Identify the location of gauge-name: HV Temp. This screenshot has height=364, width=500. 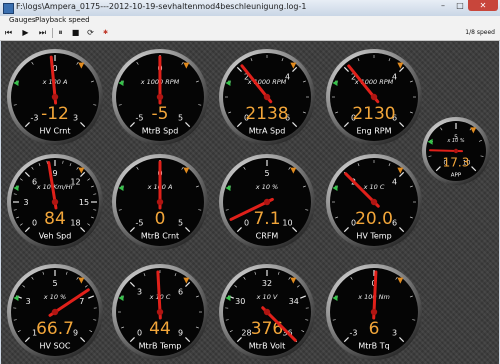
(373, 236).